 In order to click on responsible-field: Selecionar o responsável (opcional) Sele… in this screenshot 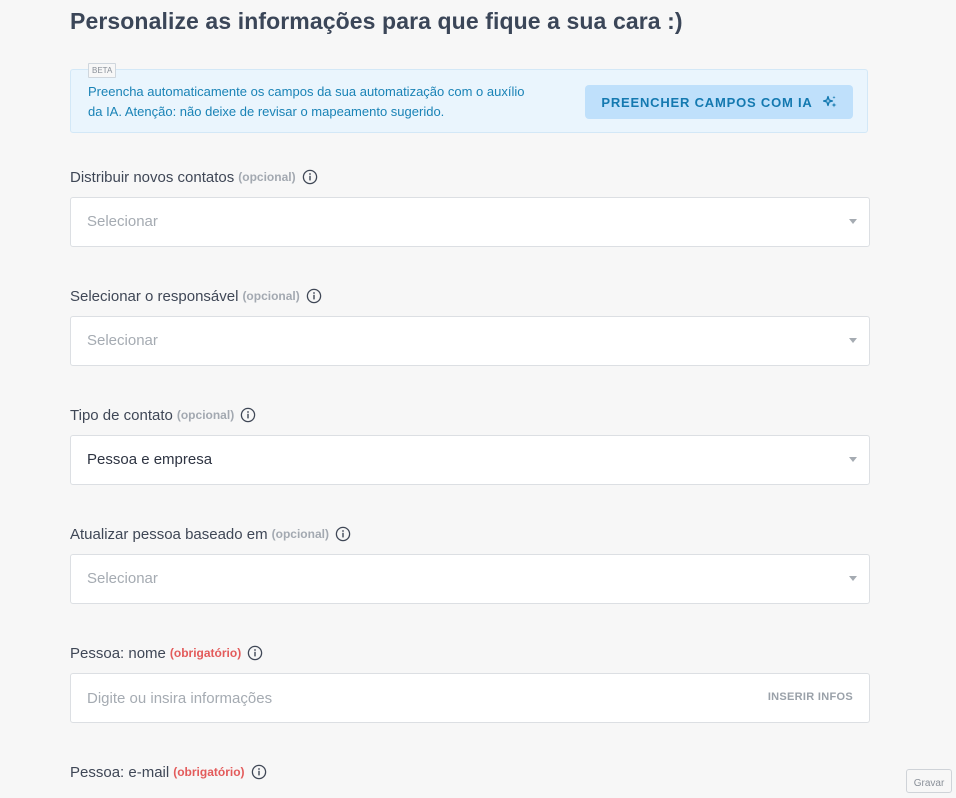, I will do `click(470, 326)`.